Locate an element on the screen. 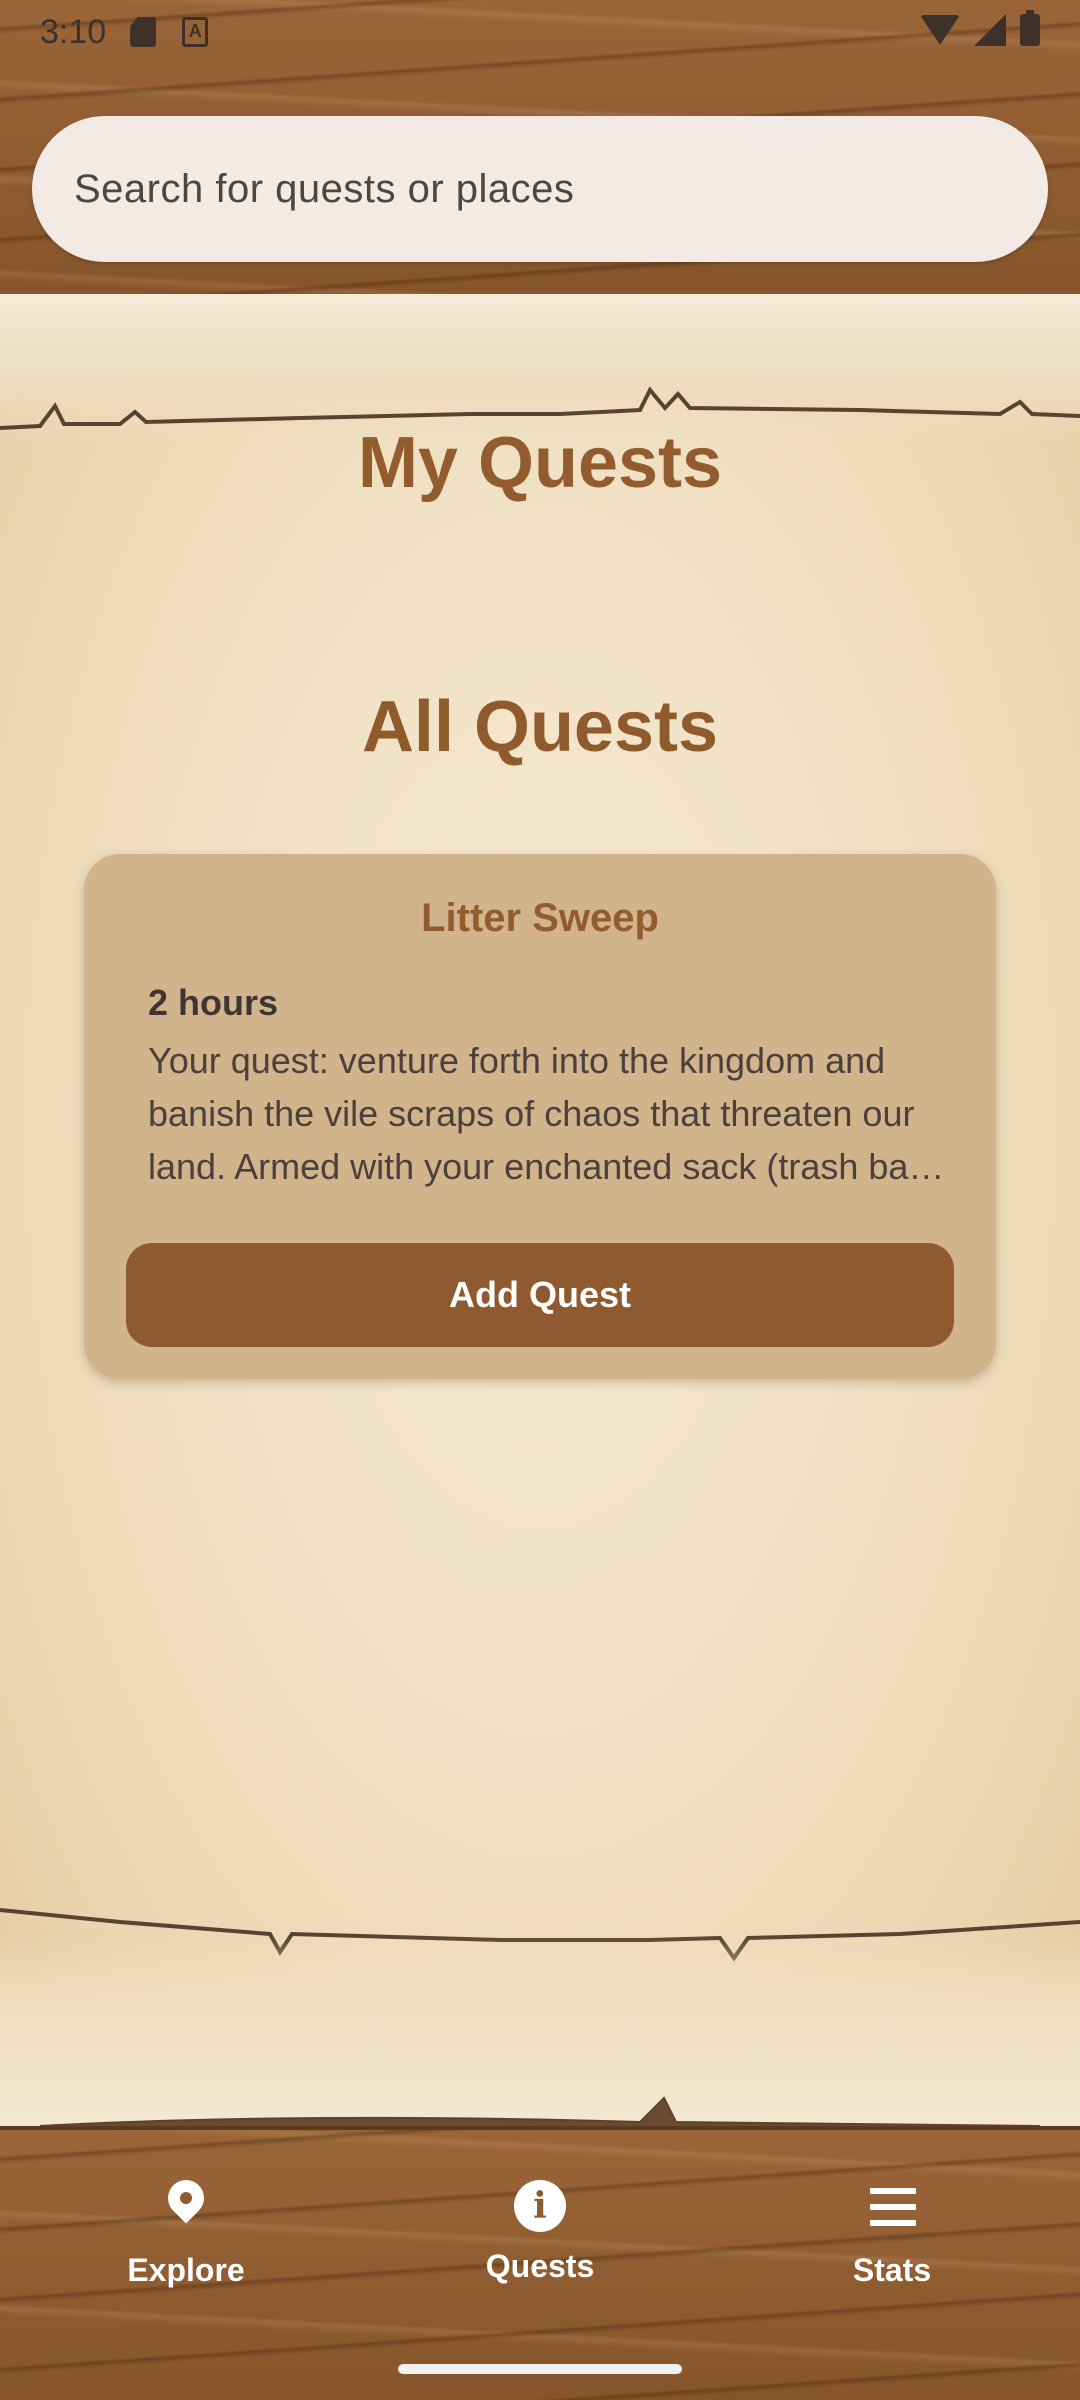  wifi-icon is located at coordinates (940, 30).